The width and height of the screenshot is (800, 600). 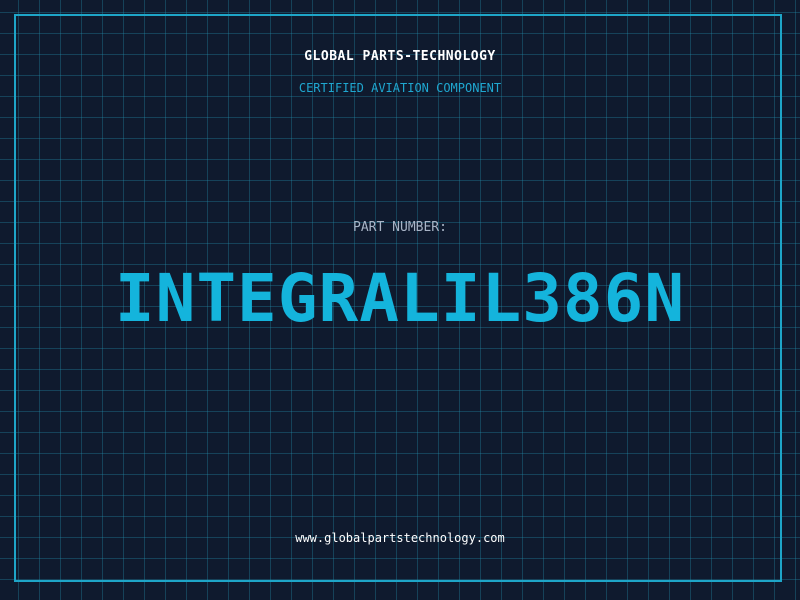 What do you see at coordinates (400, 227) in the screenshot?
I see `part-number-label: PART NUMBER:` at bounding box center [400, 227].